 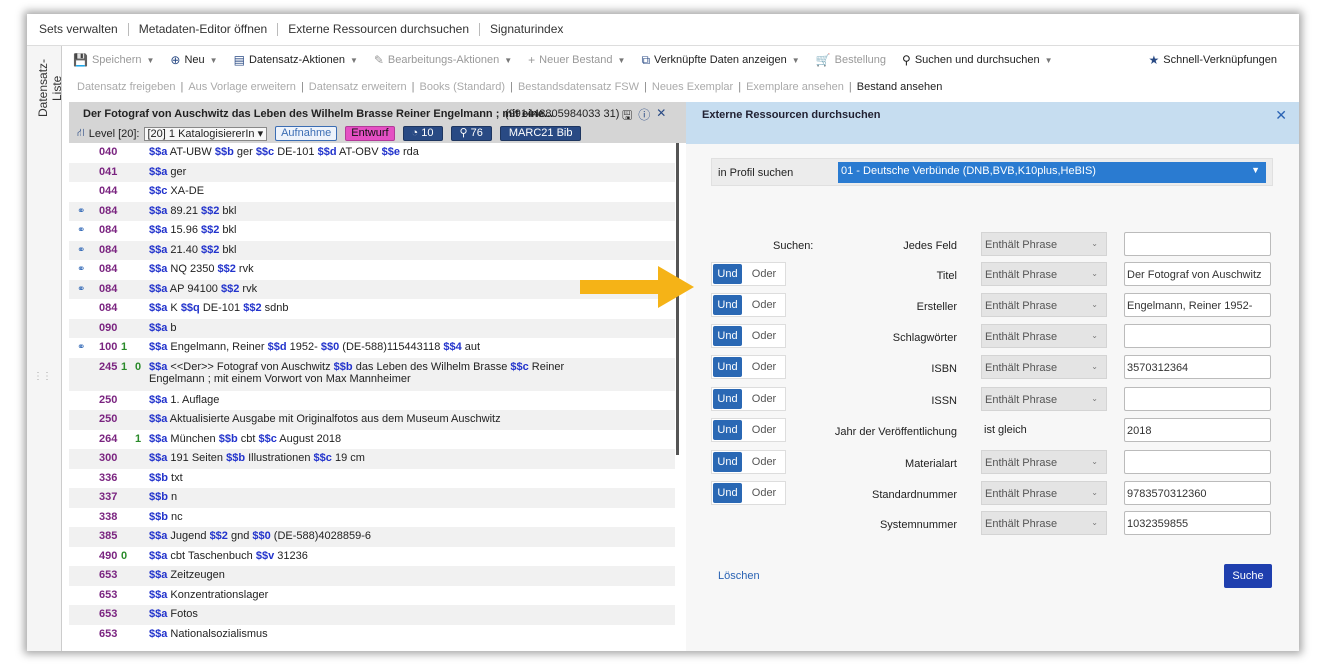 What do you see at coordinates (384, 595) in the screenshot?
I see `field-content: $$a Konzentrationslager` at bounding box center [384, 595].